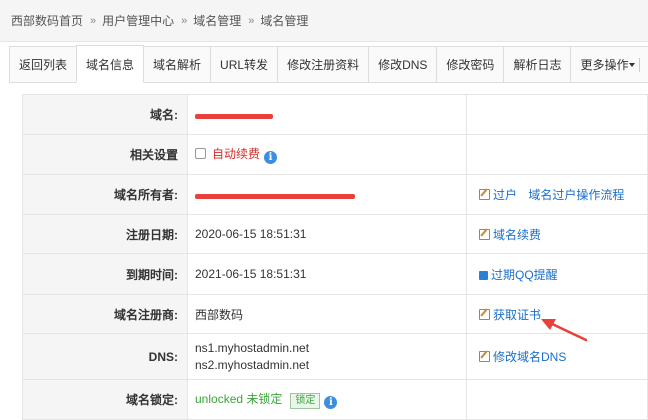  Describe the element at coordinates (105, 154) in the screenshot. I see `settings-label: 相关设置` at that location.